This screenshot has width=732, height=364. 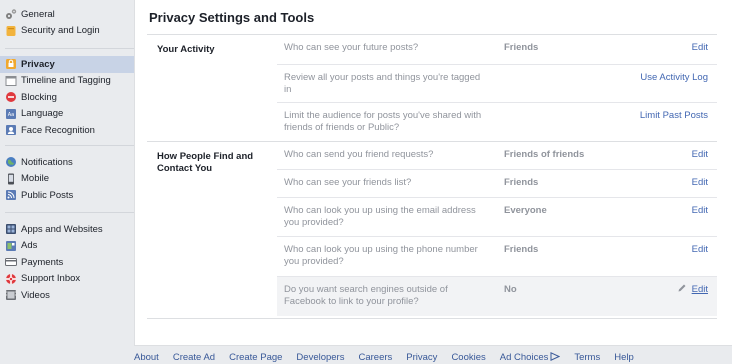 I want to click on sidebar-item-label: General, so click(x=38, y=14).